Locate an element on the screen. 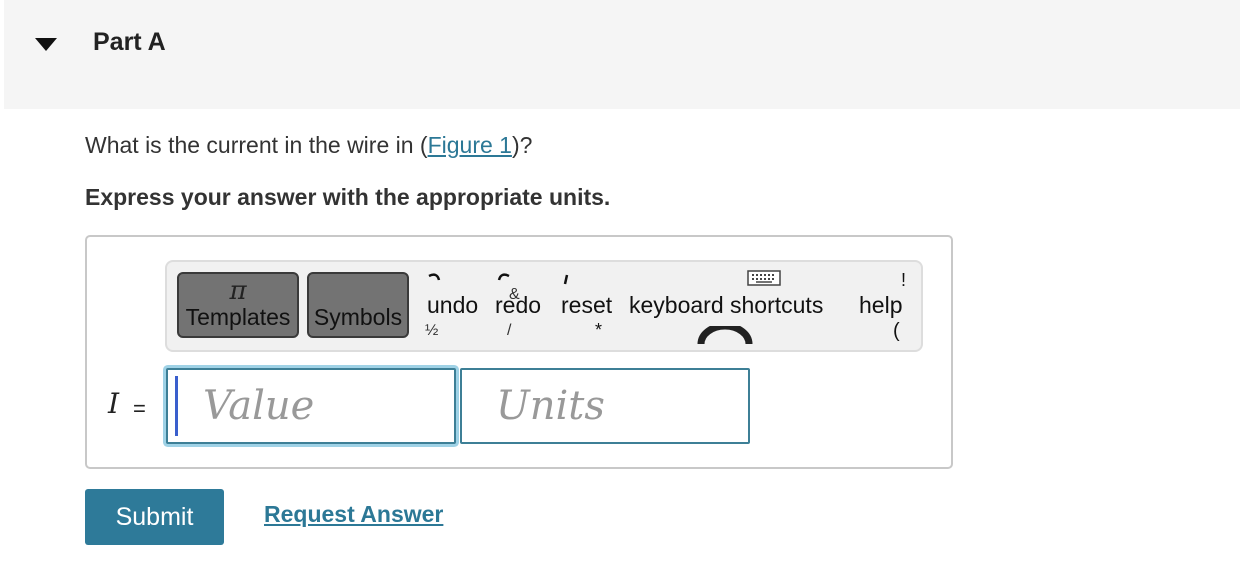 The height and width of the screenshot is (580, 1240). keyboard-icon is located at coordinates (764, 278).